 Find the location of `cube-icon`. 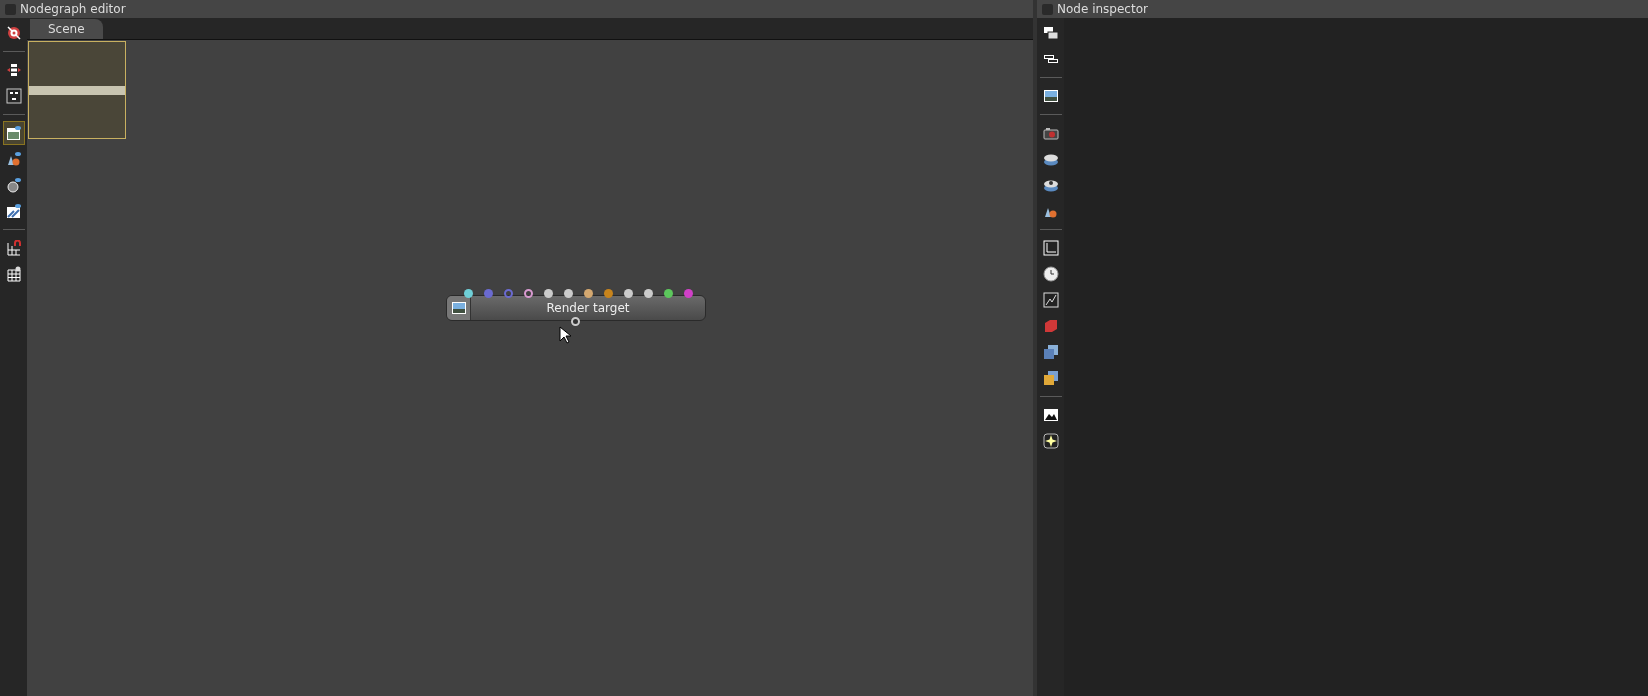

cube-icon is located at coordinates (1050, 326).